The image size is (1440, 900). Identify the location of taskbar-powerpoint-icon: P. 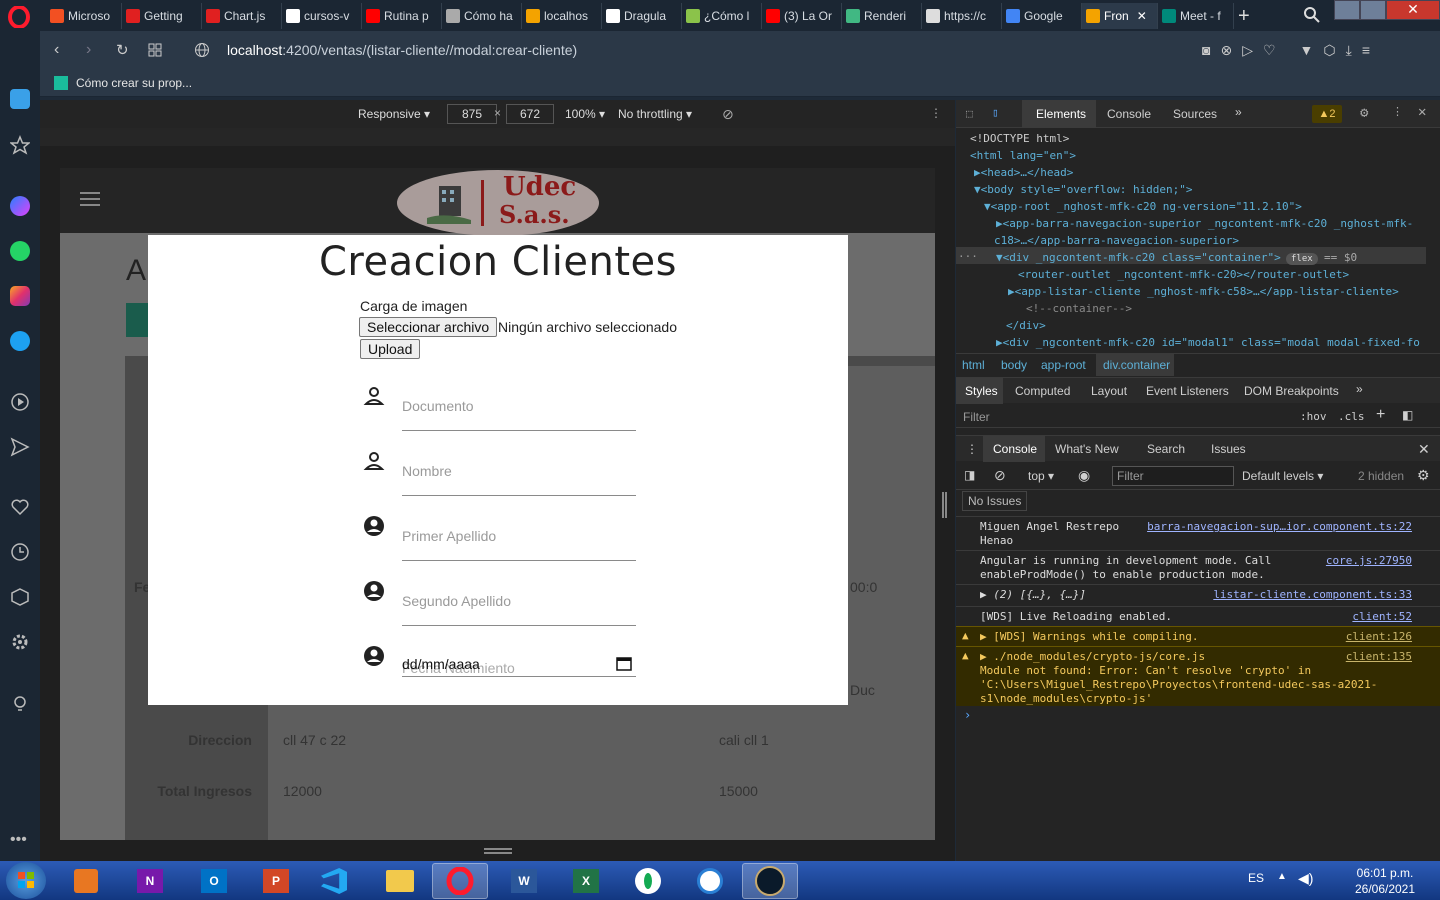
(276, 881).